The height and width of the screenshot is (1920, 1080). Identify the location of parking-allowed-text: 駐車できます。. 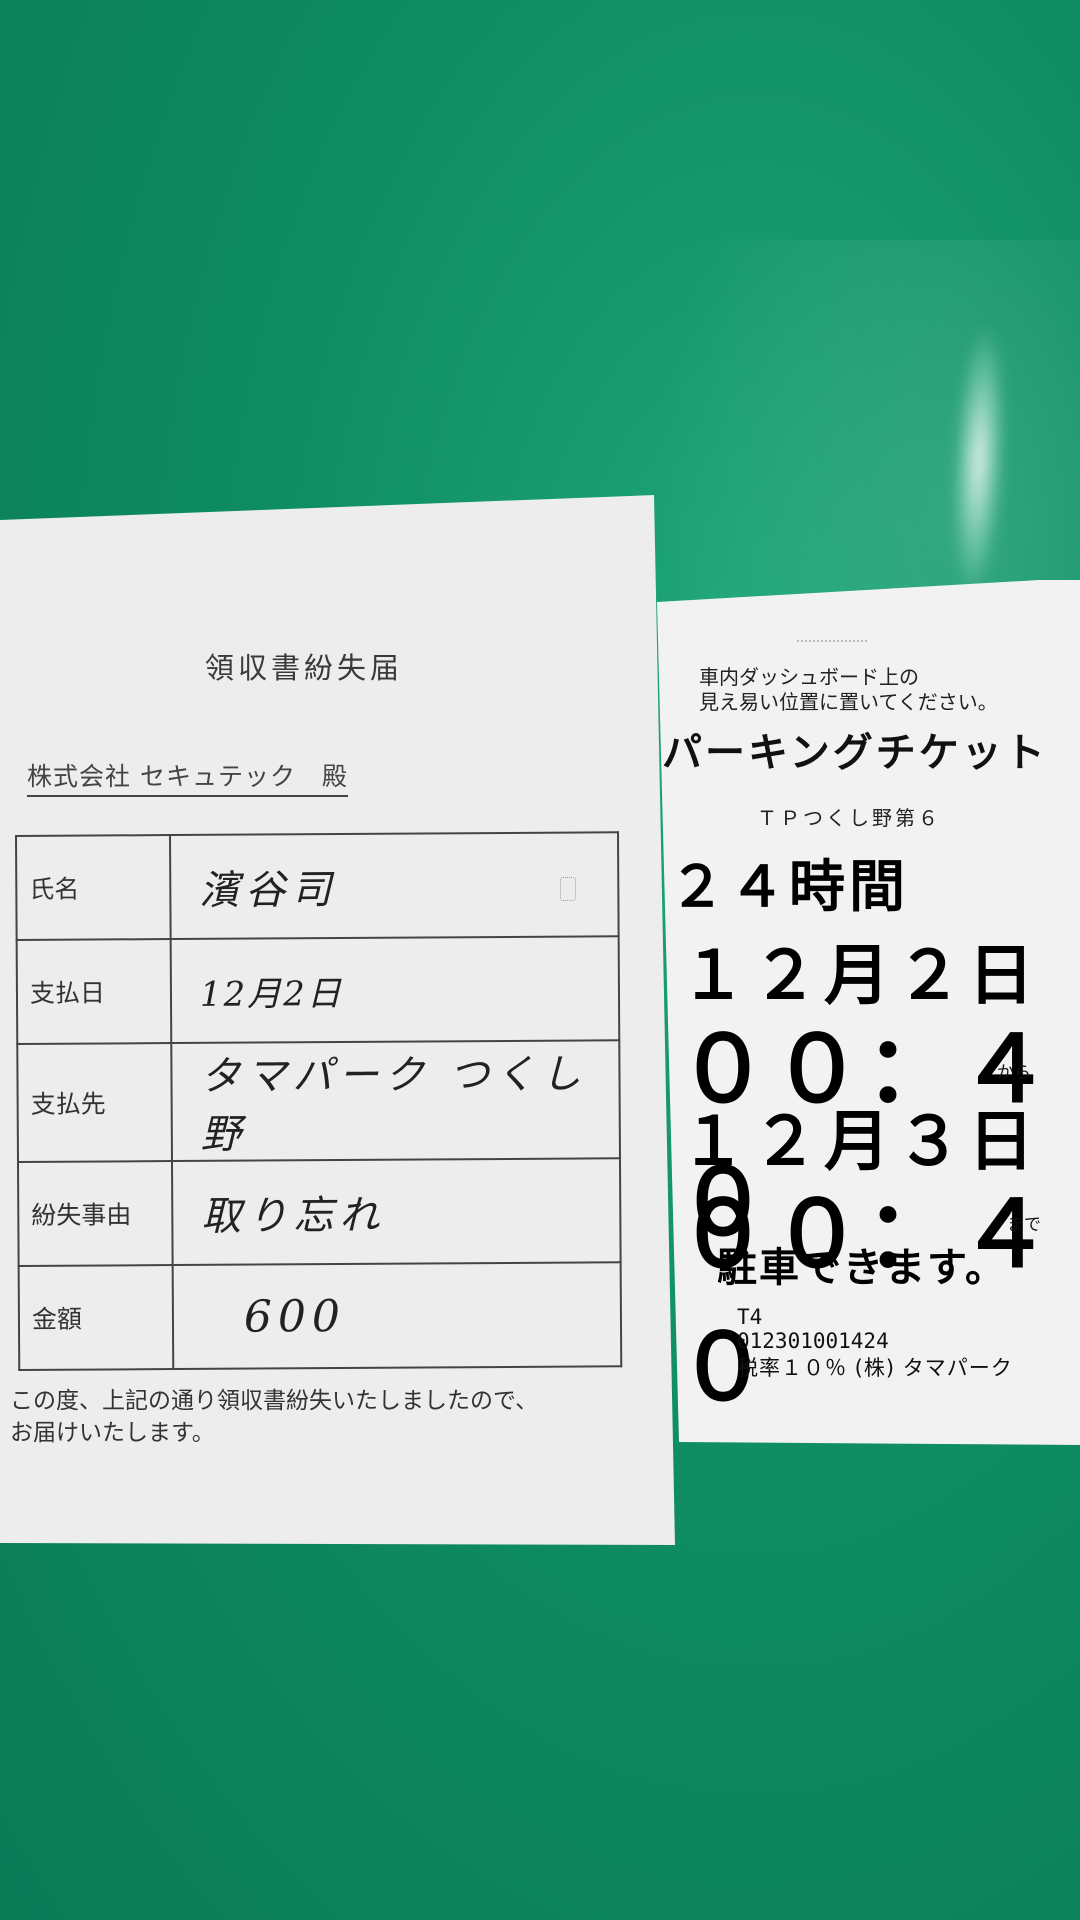
(862, 1268).